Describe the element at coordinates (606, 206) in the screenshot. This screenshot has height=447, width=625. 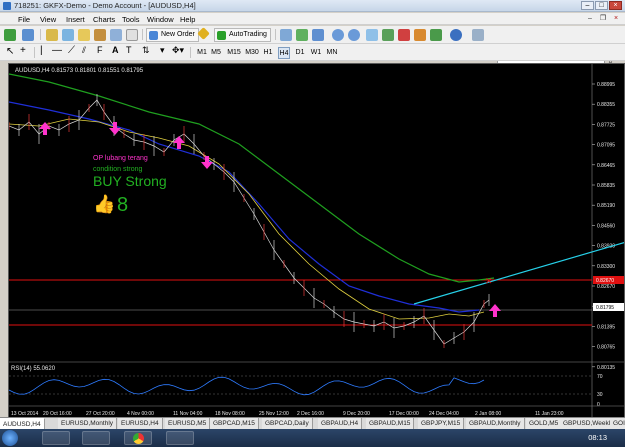
I see `price-label: 0.85190` at that location.